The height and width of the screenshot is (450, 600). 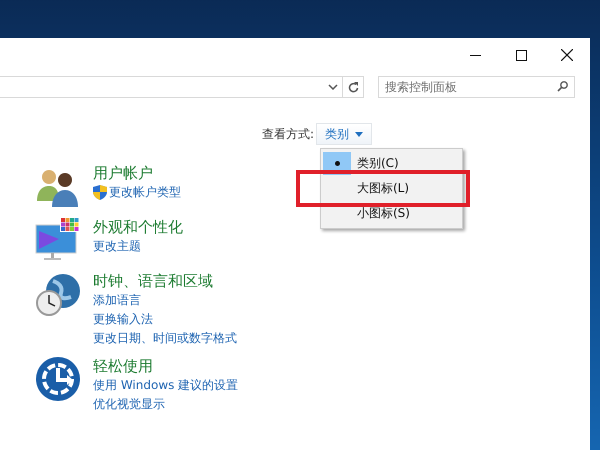 I want to click on category-title-link: 轻松使用, so click(x=165, y=366).